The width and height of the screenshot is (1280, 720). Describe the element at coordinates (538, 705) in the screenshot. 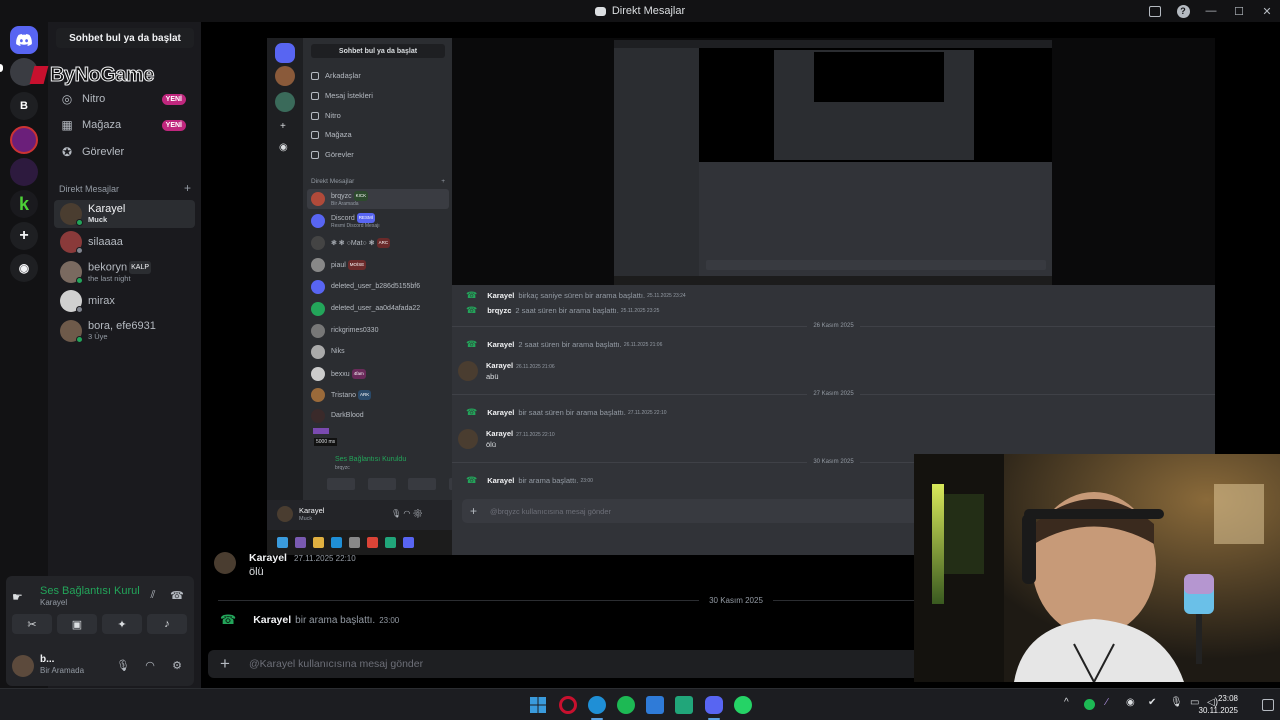

I see `windows-start-icon` at that location.